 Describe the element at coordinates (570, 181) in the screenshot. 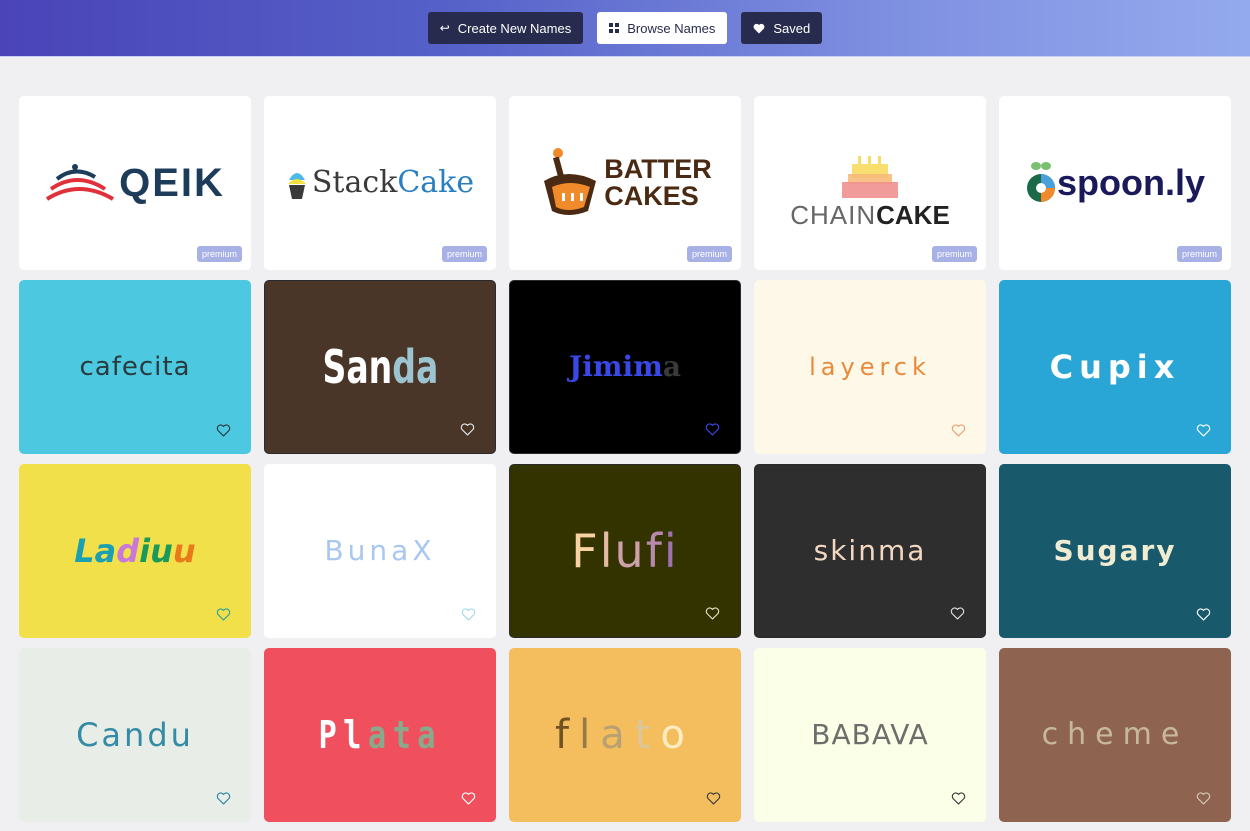

I see `batter-bowl-icon` at that location.